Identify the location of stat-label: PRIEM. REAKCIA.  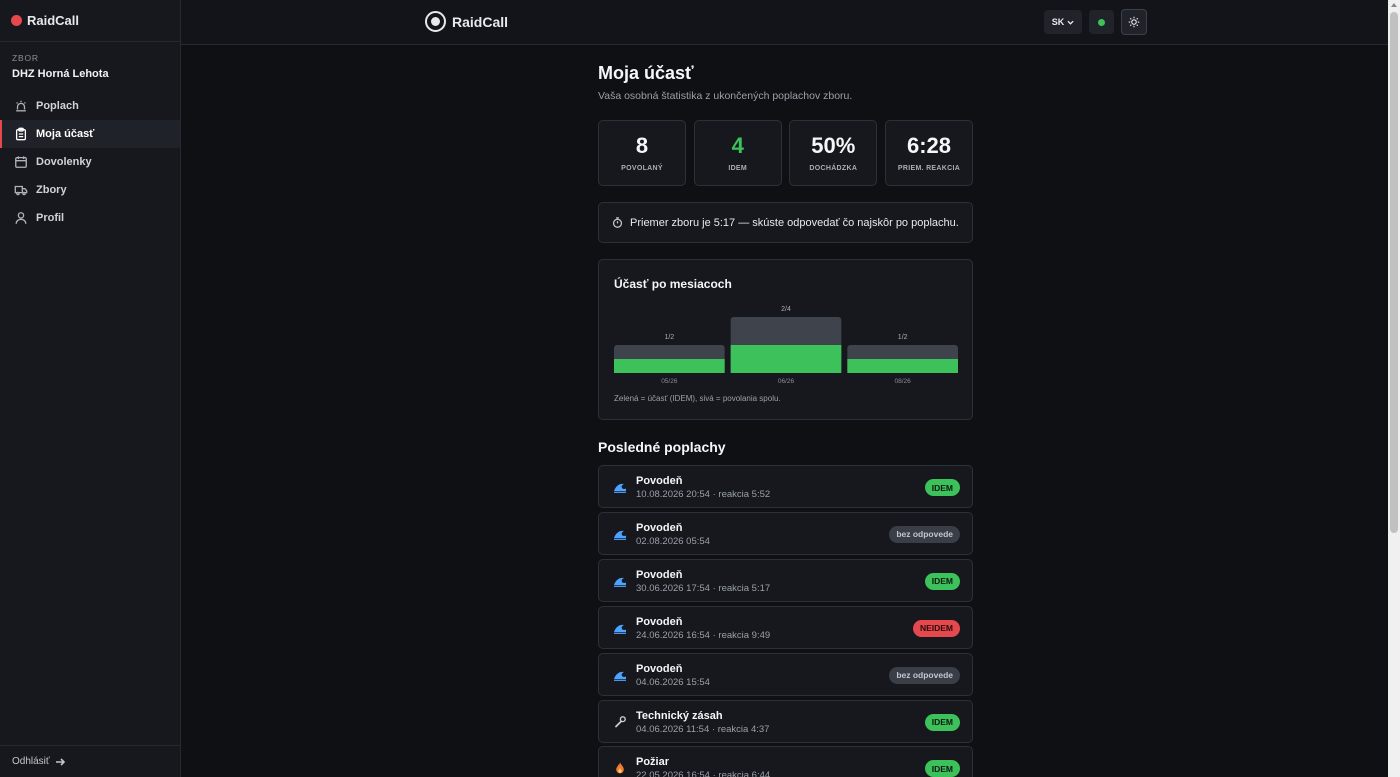
(929, 168).